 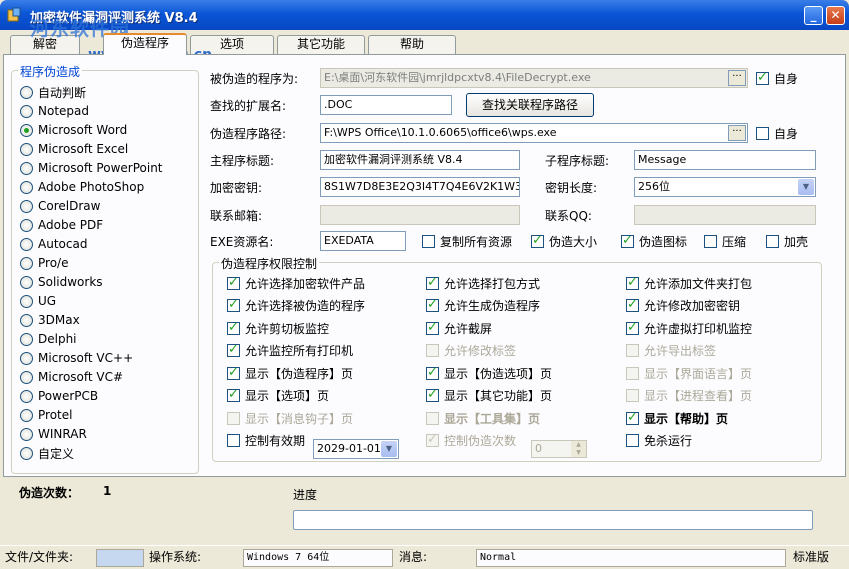 What do you see at coordinates (296, 305) in the screenshot?
I see `permission-checkbox: 允许选择被伪造的程序` at bounding box center [296, 305].